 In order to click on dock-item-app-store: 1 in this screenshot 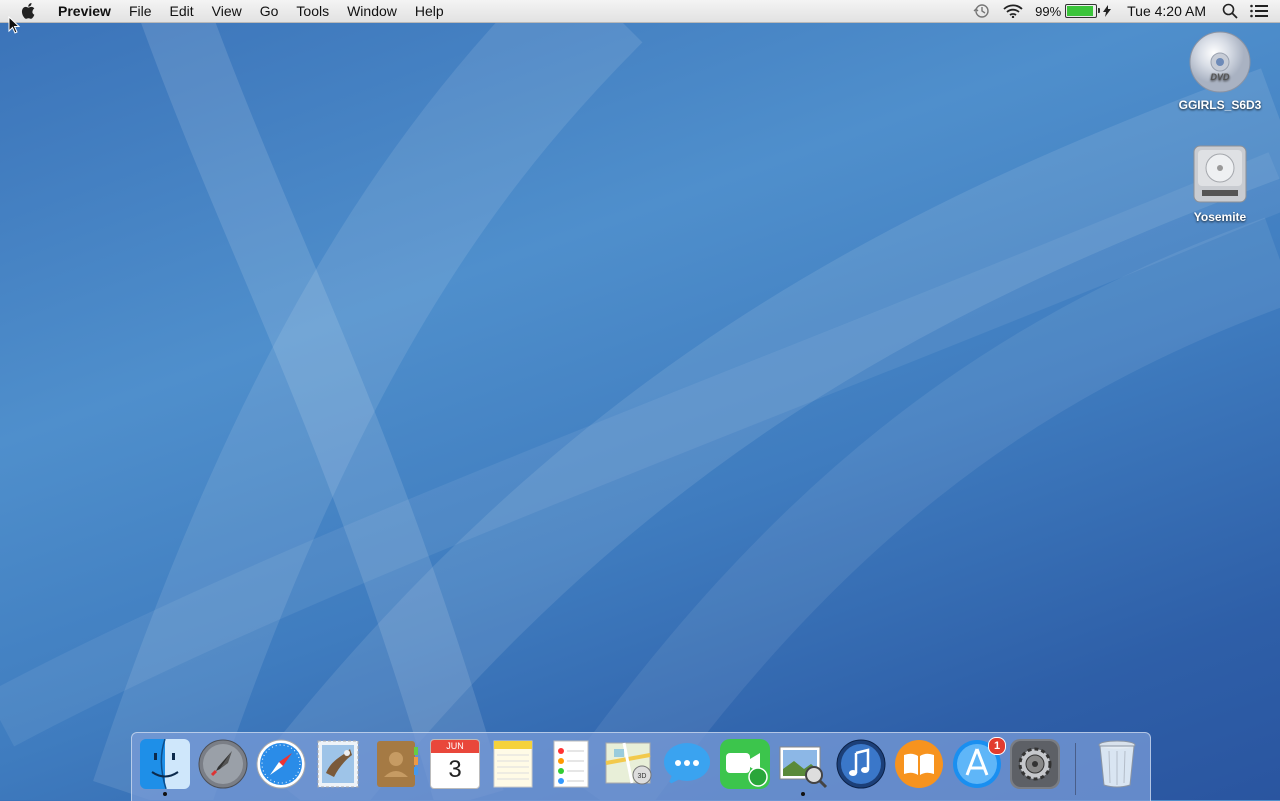, I will do `click(979, 763)`.